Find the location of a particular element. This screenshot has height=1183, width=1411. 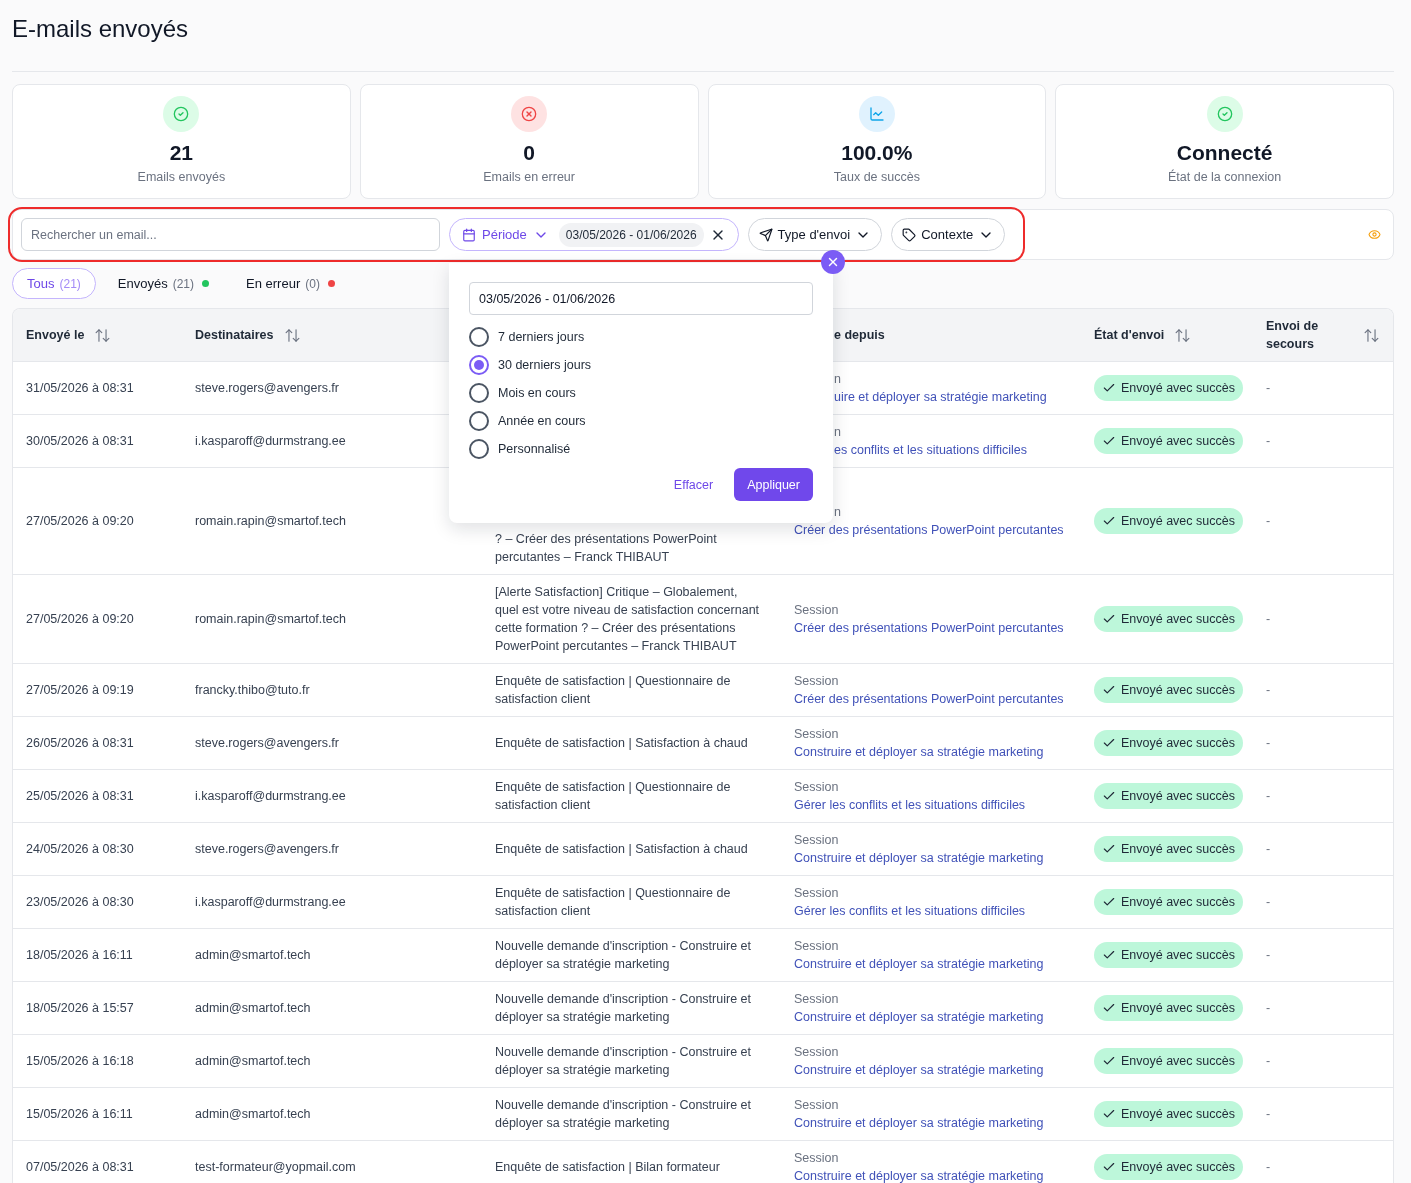

stat-value: 21 is located at coordinates (181, 153).